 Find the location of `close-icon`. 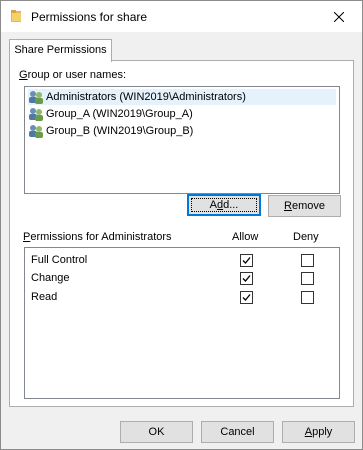

close-icon is located at coordinates (339, 16).